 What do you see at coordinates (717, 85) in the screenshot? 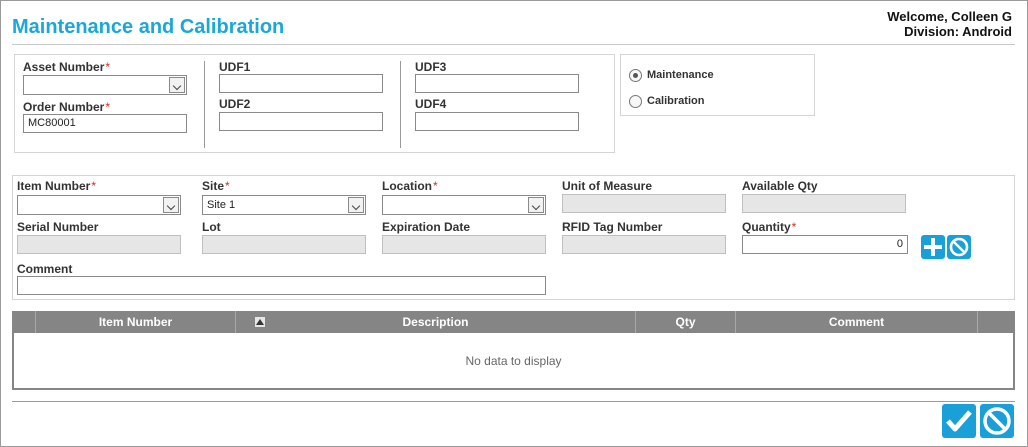
I see `mode-panel: Maintenance Calibration` at bounding box center [717, 85].